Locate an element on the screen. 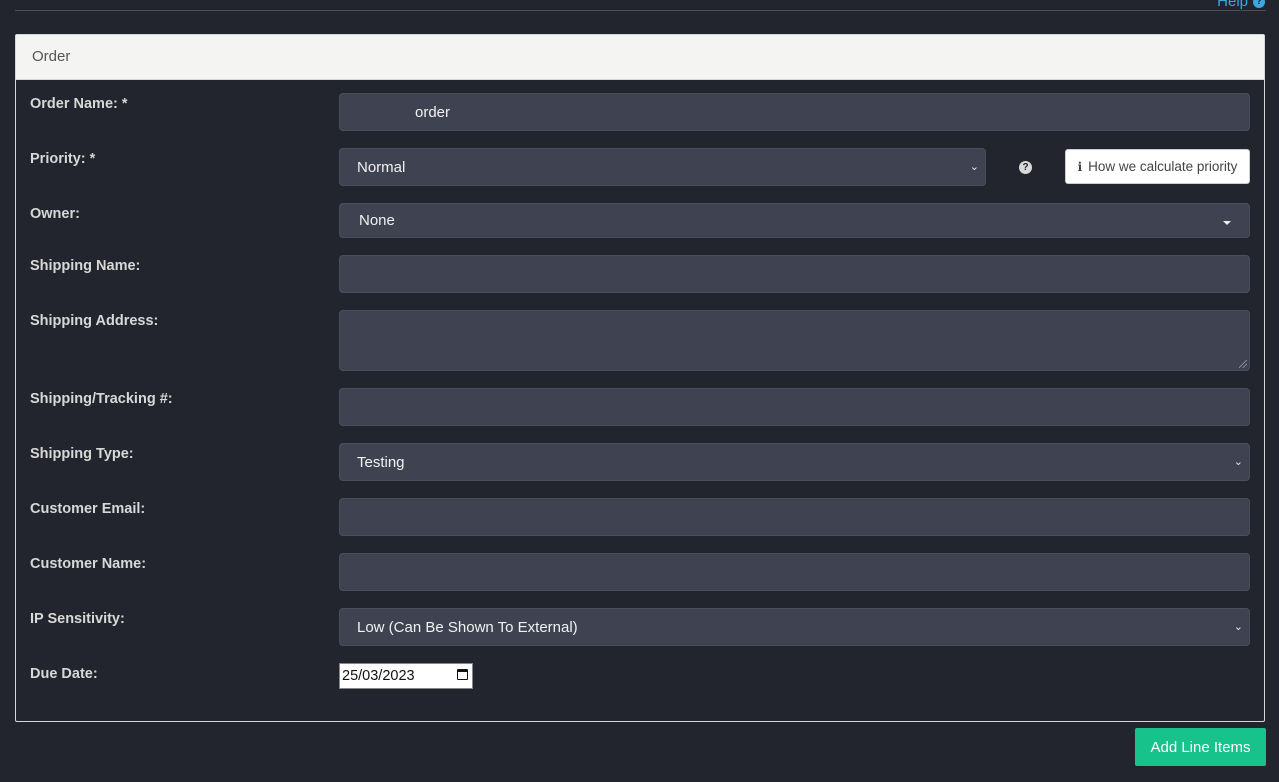 This screenshot has height=782, width=1279. how-we-calculate-priority-button: i How we calculate priority is located at coordinates (1157, 166).